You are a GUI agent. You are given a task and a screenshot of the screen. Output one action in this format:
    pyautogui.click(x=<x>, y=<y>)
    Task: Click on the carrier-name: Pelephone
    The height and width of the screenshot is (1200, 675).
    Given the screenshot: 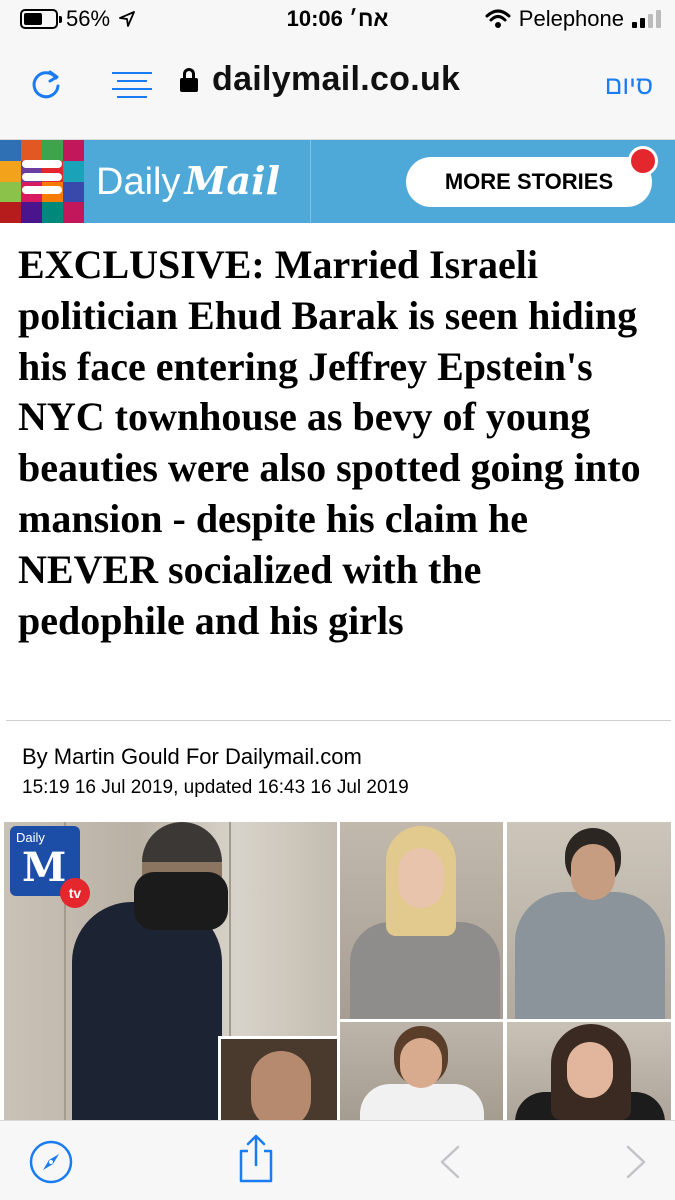 What is the action you would take?
    pyautogui.click(x=571, y=18)
    